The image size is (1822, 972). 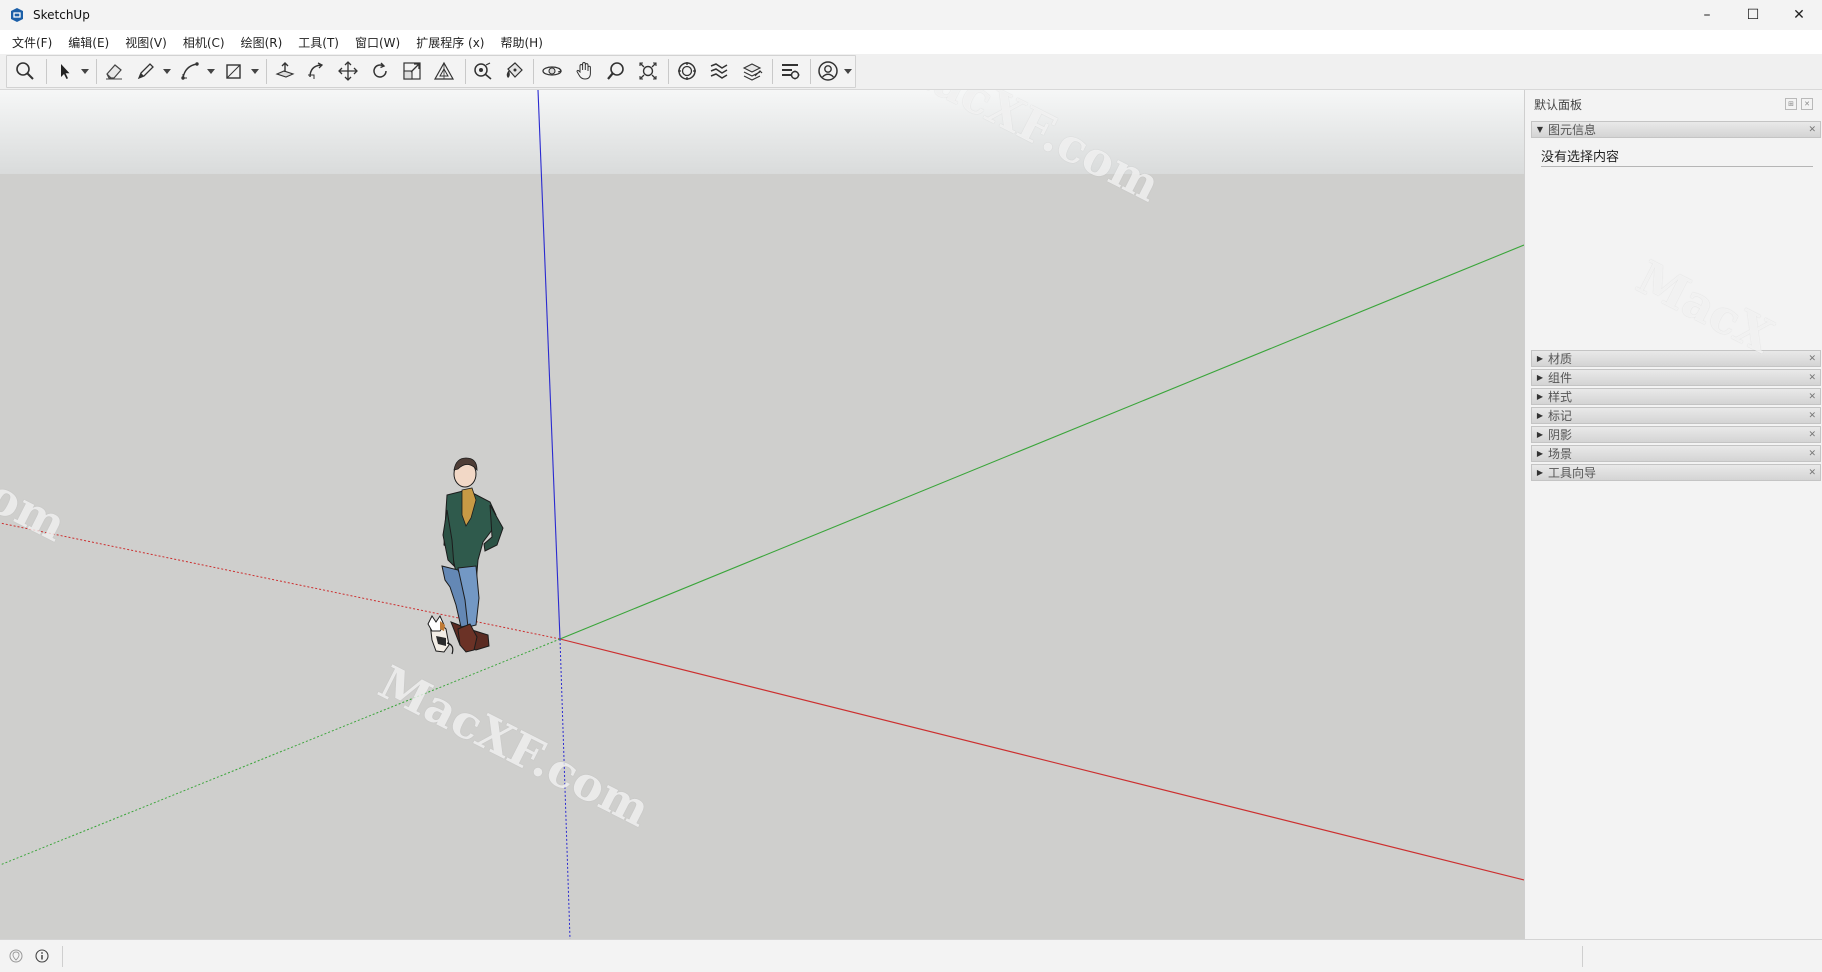 I want to click on tray-styles: ▶ 样式 ✕, so click(x=1676, y=396).